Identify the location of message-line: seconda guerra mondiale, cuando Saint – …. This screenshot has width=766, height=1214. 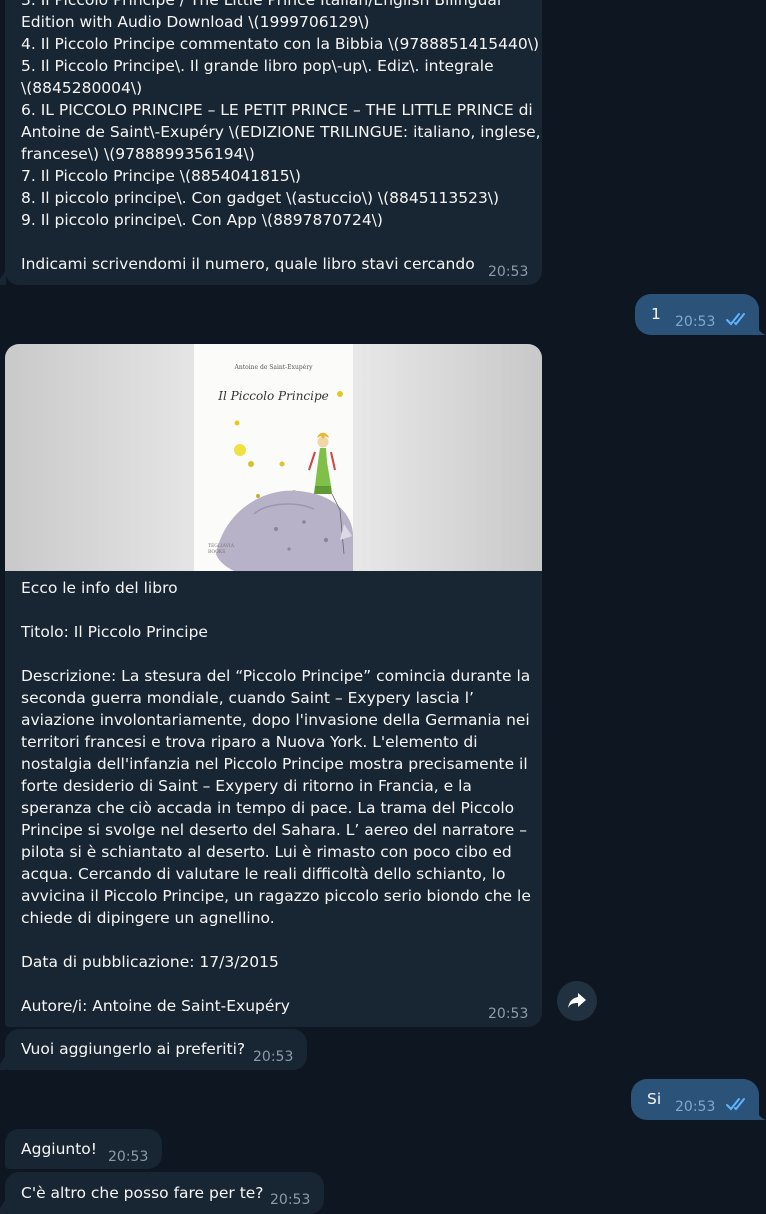
(247, 698).